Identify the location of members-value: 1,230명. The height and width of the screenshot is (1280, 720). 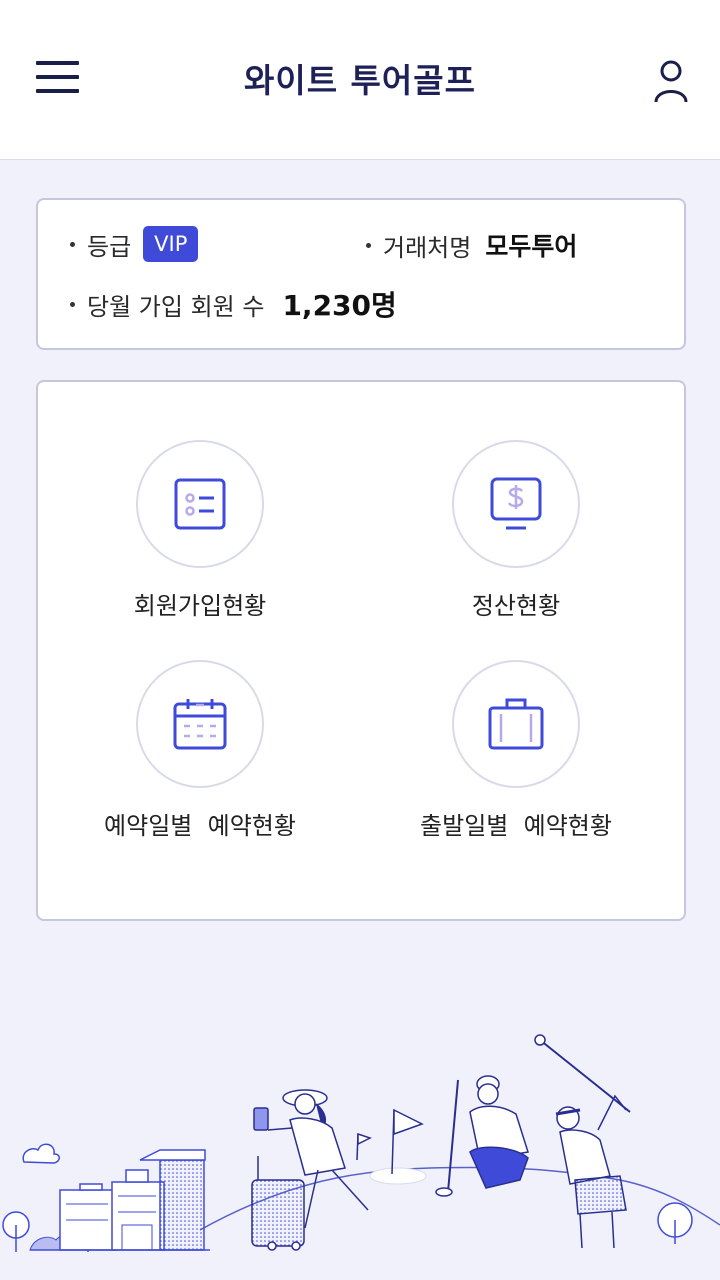
(339, 305).